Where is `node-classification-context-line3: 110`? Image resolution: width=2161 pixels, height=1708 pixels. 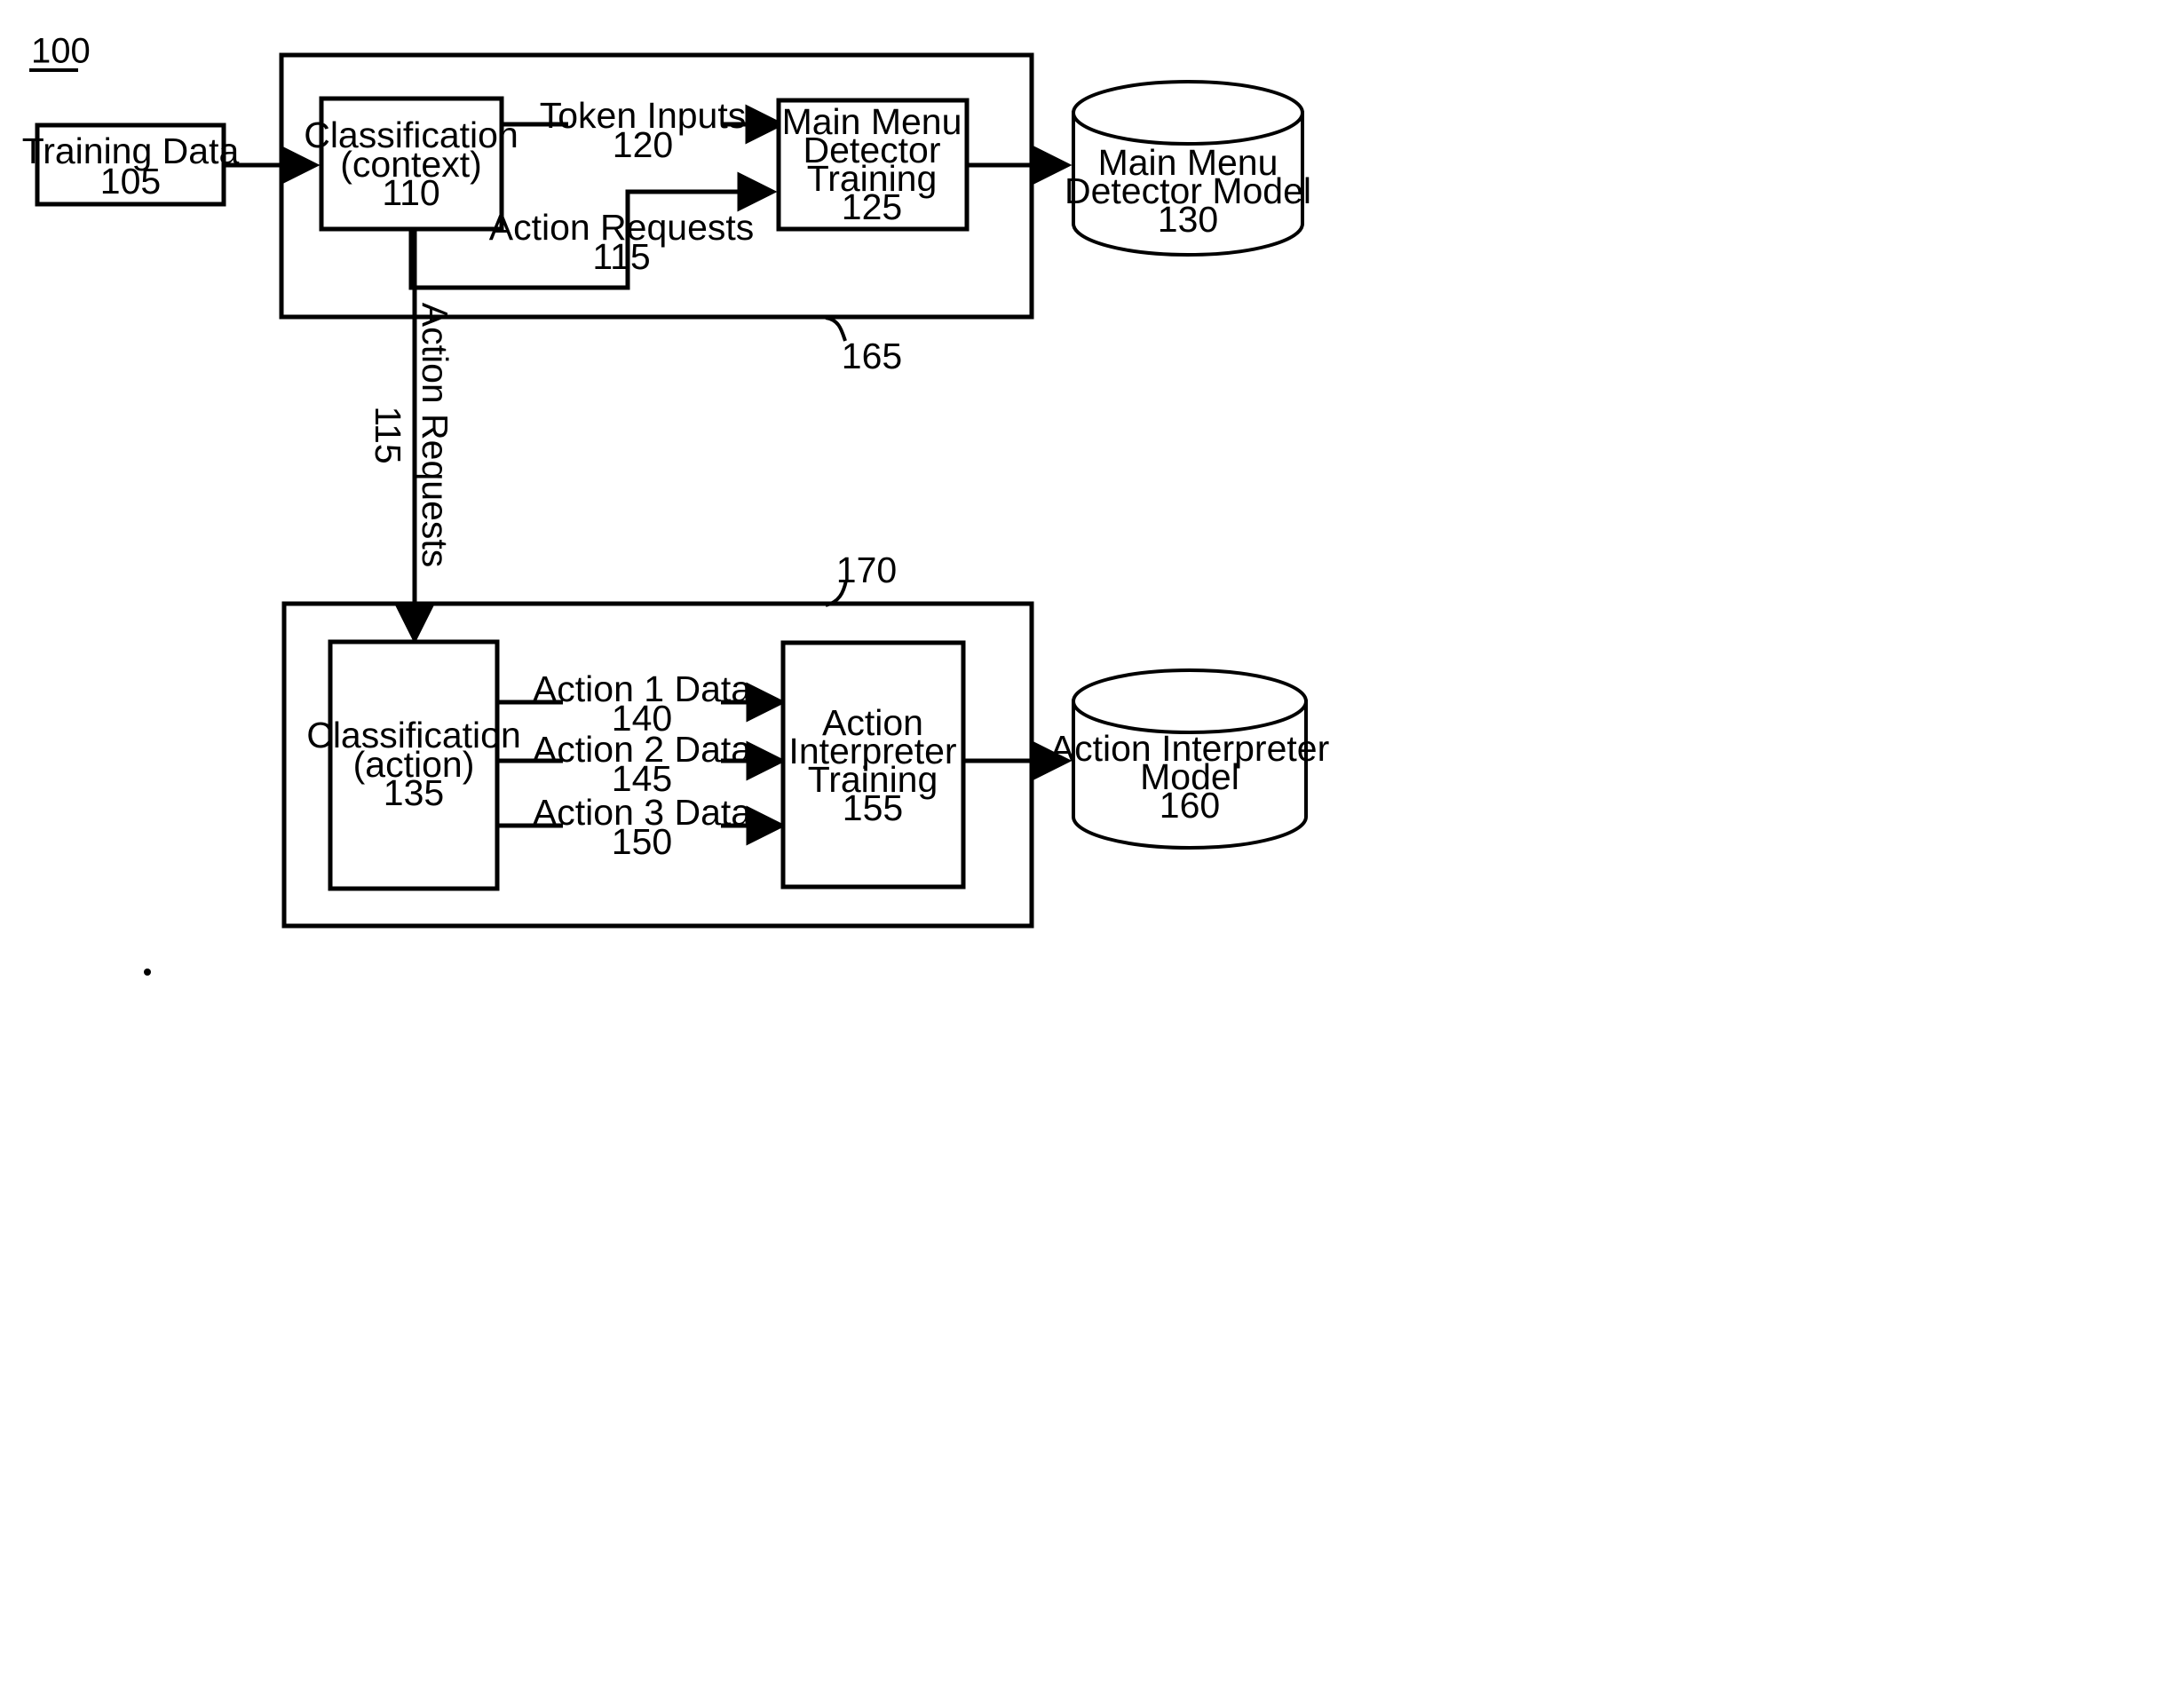
node-classification-context-line3: 110 is located at coordinates (411, 192).